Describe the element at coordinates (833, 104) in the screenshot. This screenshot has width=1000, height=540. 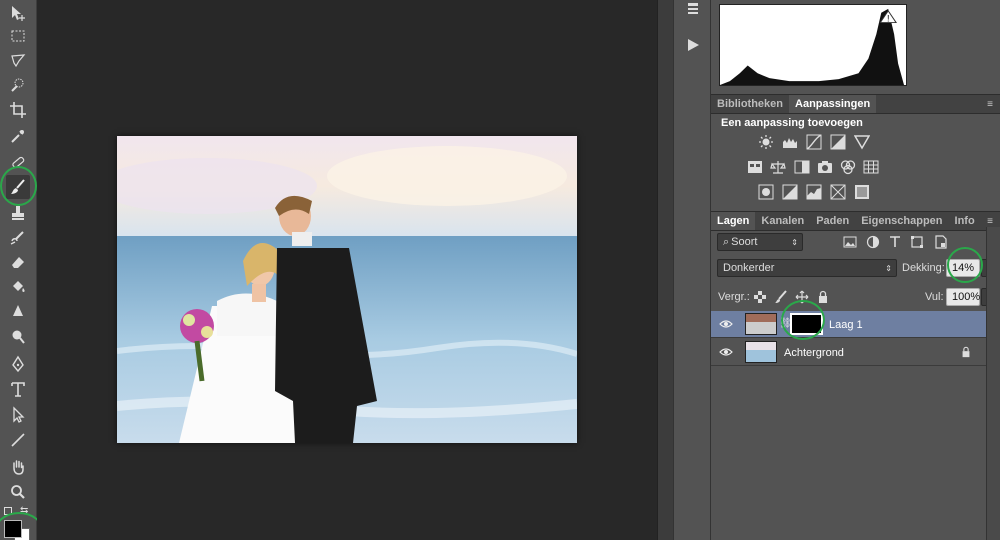
I see `tab-adjustments: Aanpassingen` at that location.